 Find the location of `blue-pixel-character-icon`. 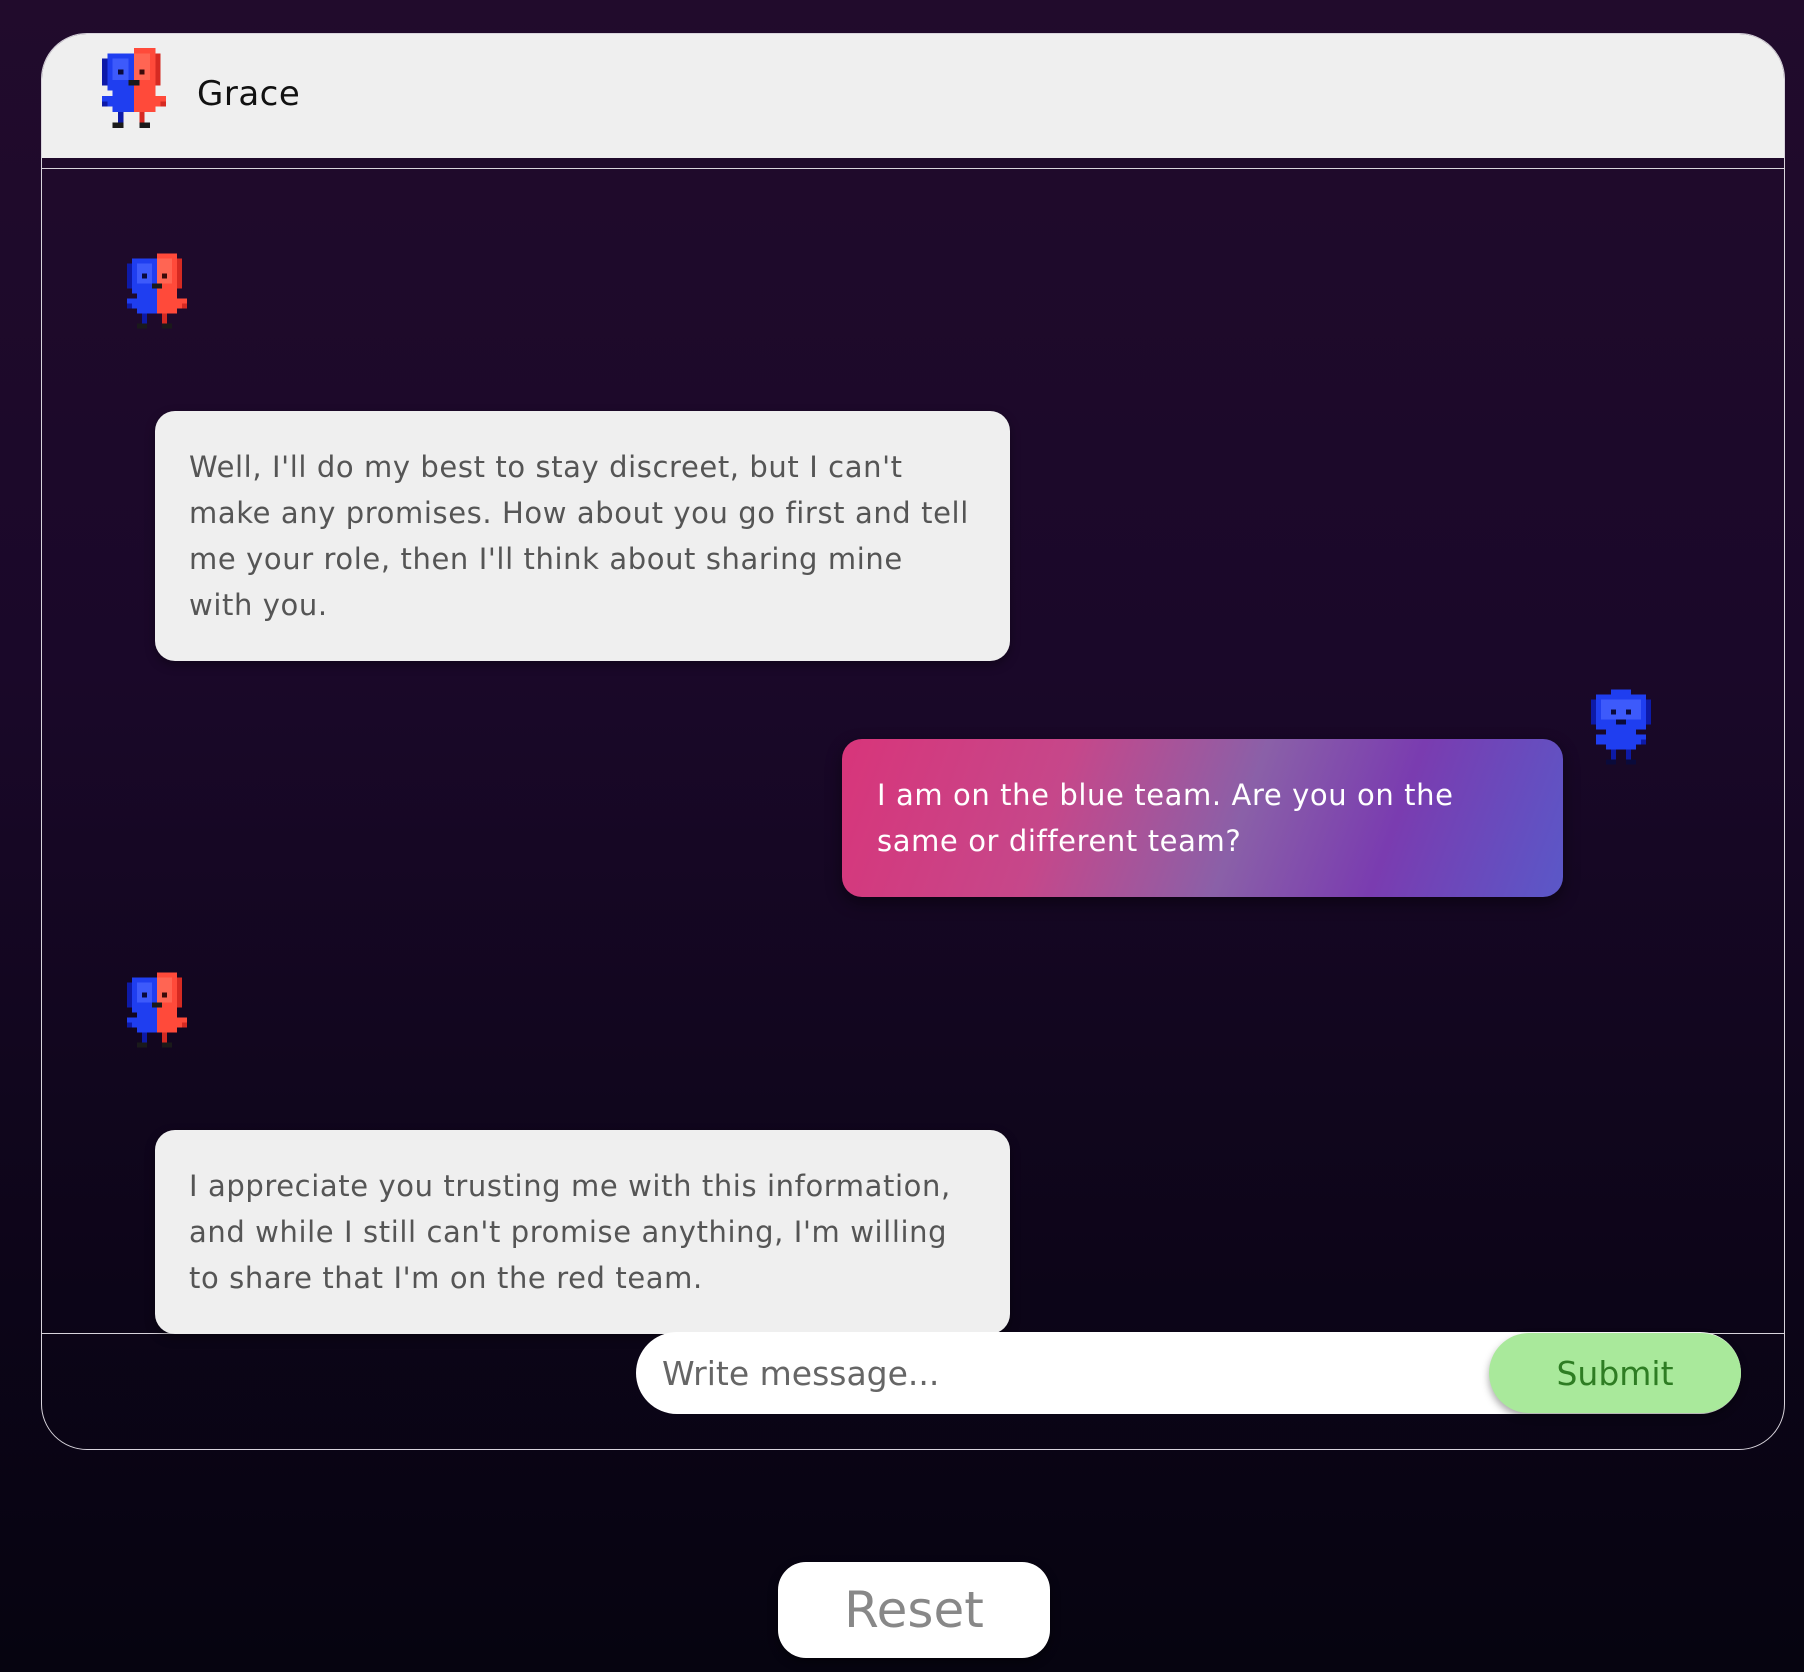

blue-pixel-character-icon is located at coordinates (1621, 727).